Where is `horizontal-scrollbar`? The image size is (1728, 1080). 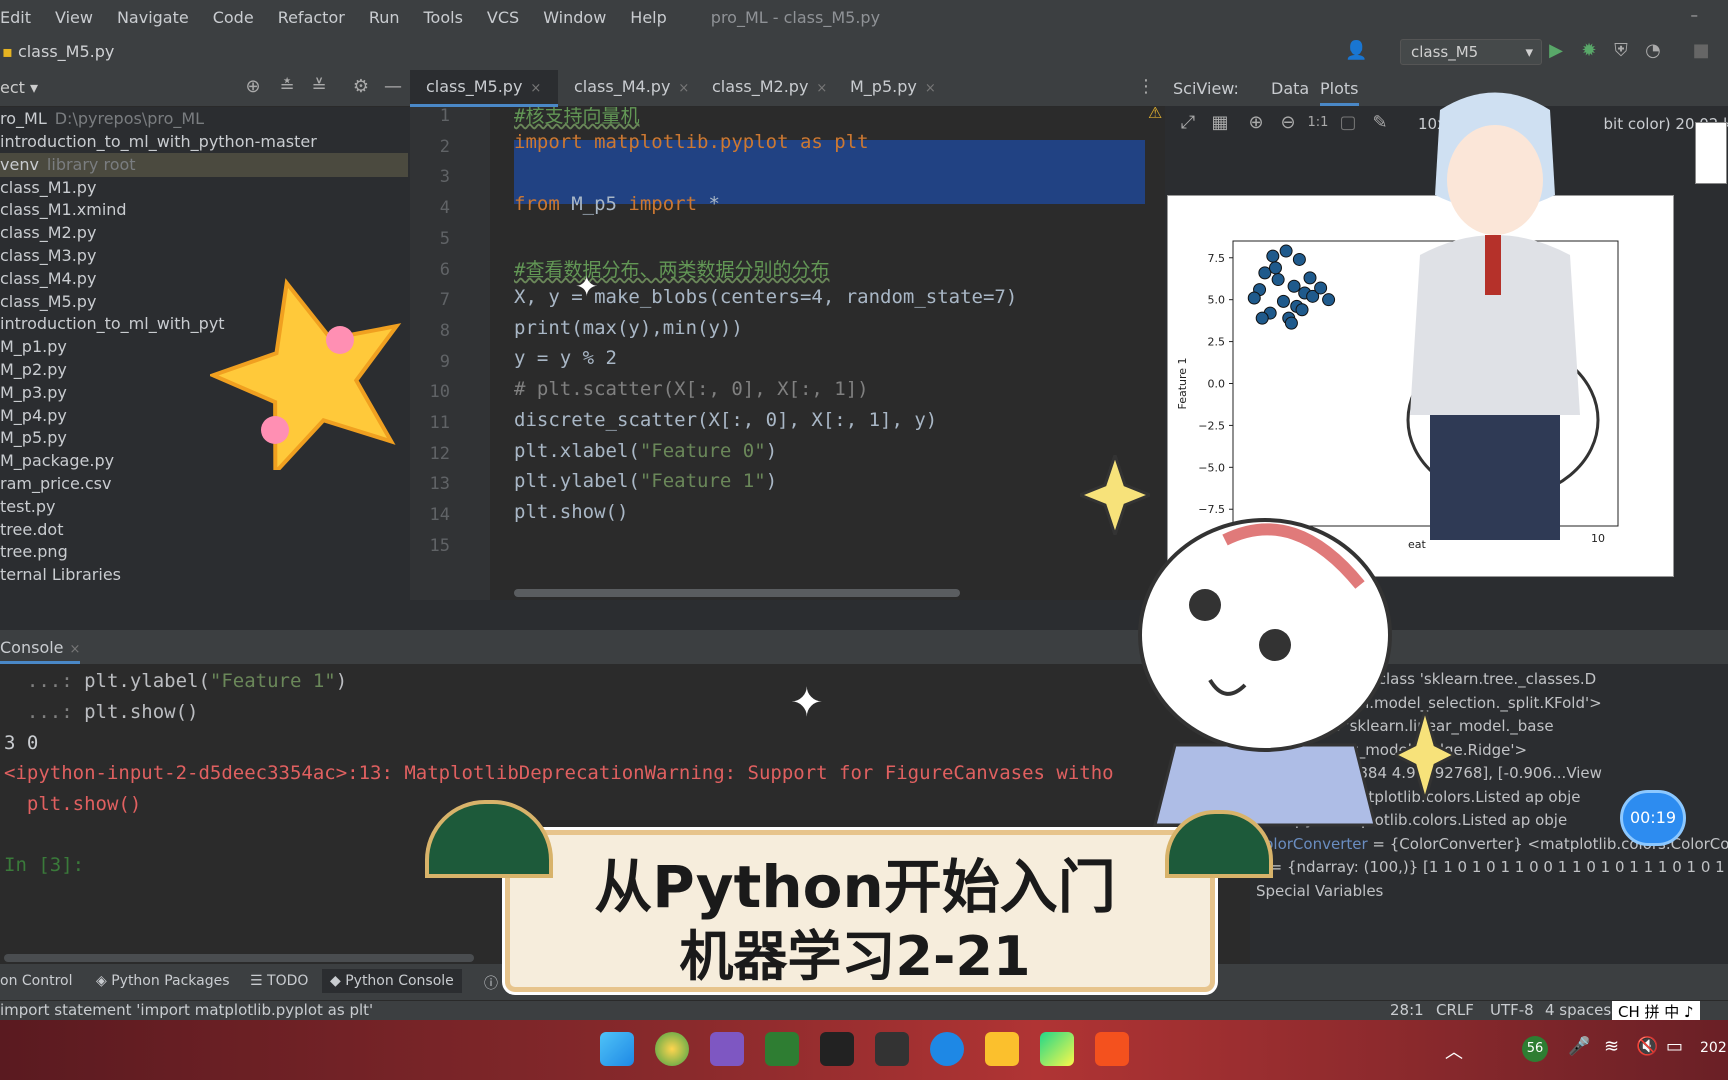 horizontal-scrollbar is located at coordinates (737, 593).